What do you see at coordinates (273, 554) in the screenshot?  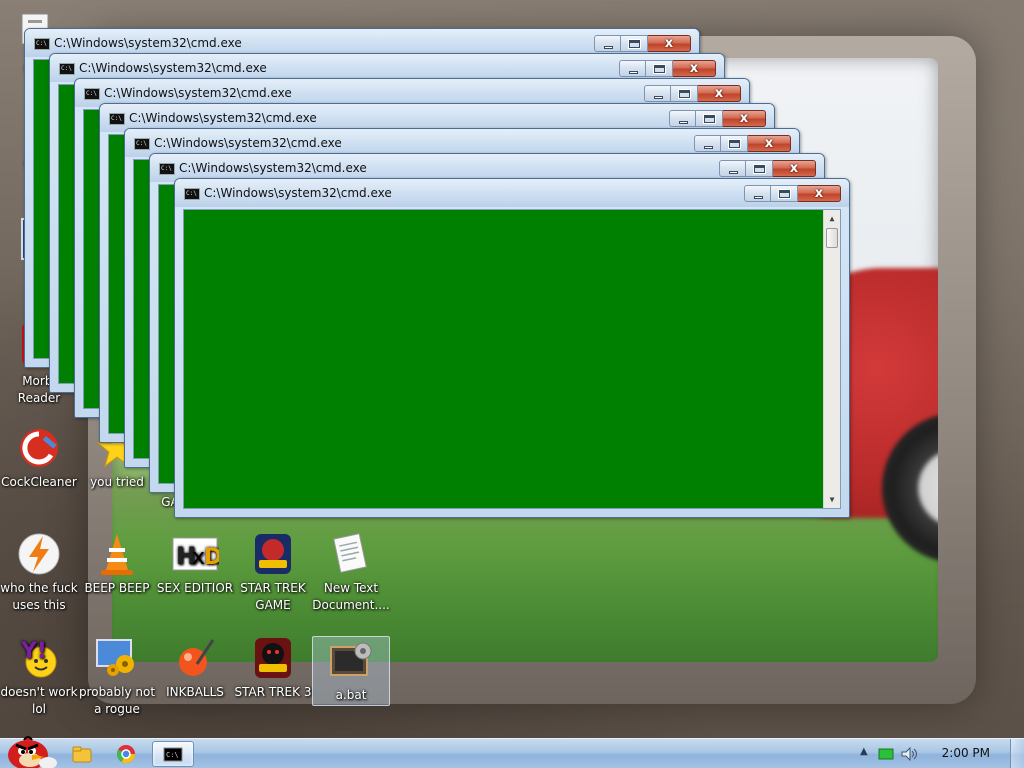 I see `angry-birds-star-wars-icon` at bounding box center [273, 554].